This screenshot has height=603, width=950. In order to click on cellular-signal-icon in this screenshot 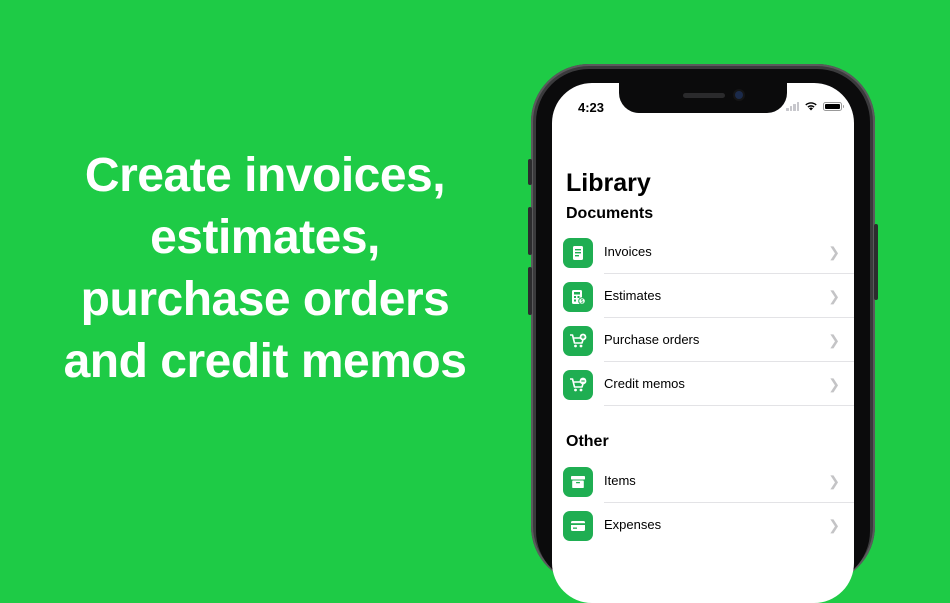, I will do `click(792, 106)`.